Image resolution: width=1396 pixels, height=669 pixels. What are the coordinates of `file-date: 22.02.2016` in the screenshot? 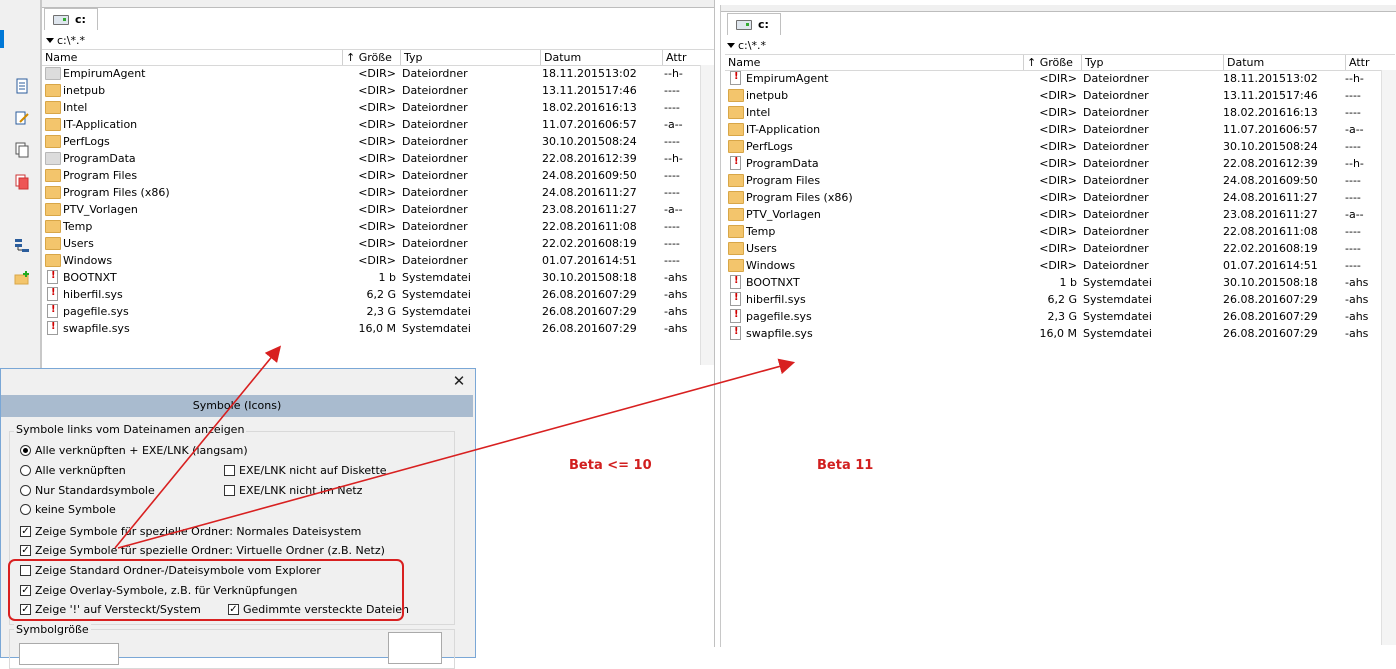 It's located at (573, 243).